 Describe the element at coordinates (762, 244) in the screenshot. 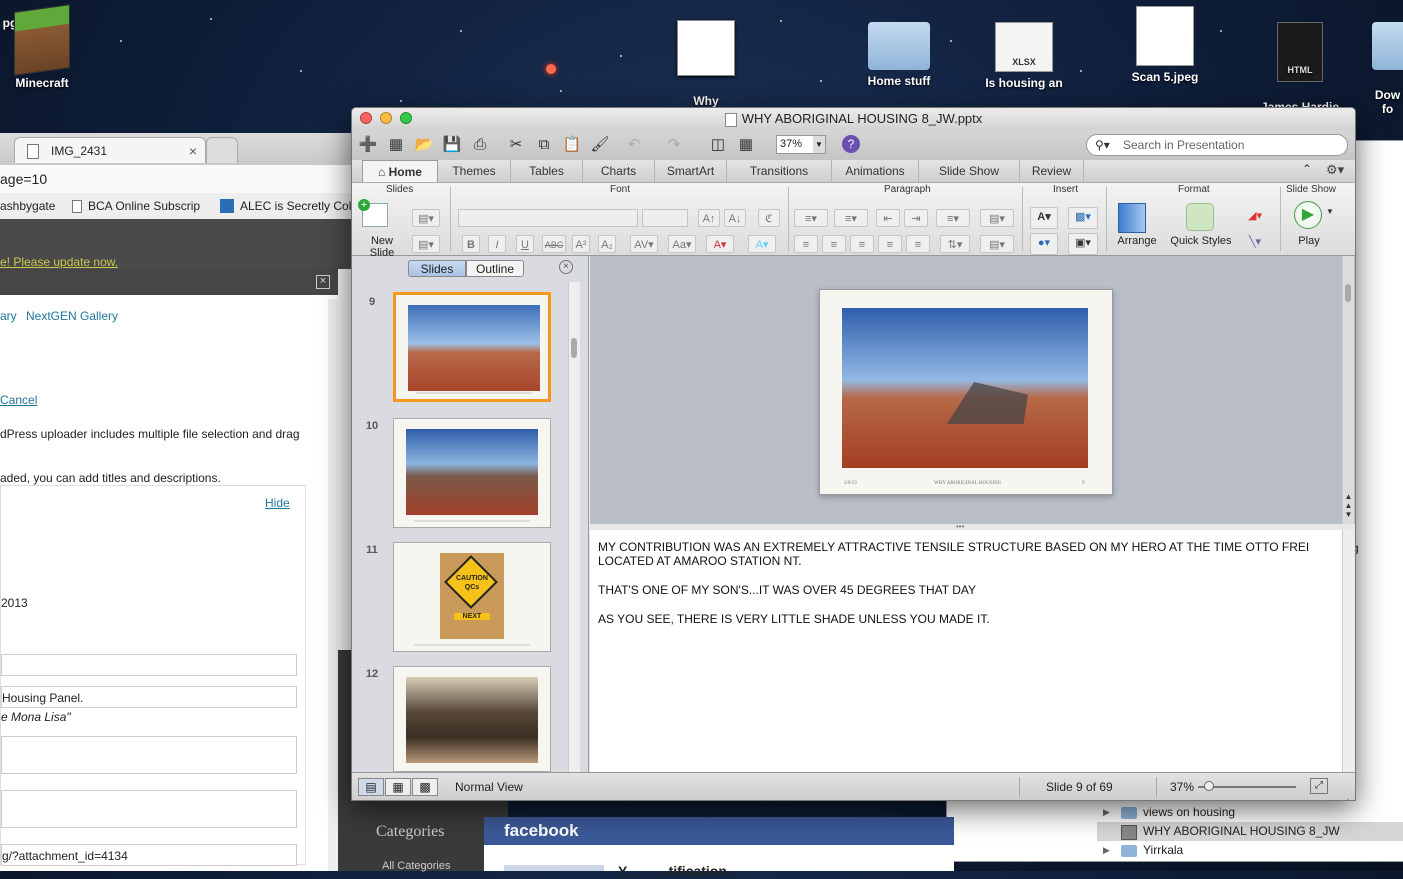

I see `text-effects-icon: A▾` at that location.